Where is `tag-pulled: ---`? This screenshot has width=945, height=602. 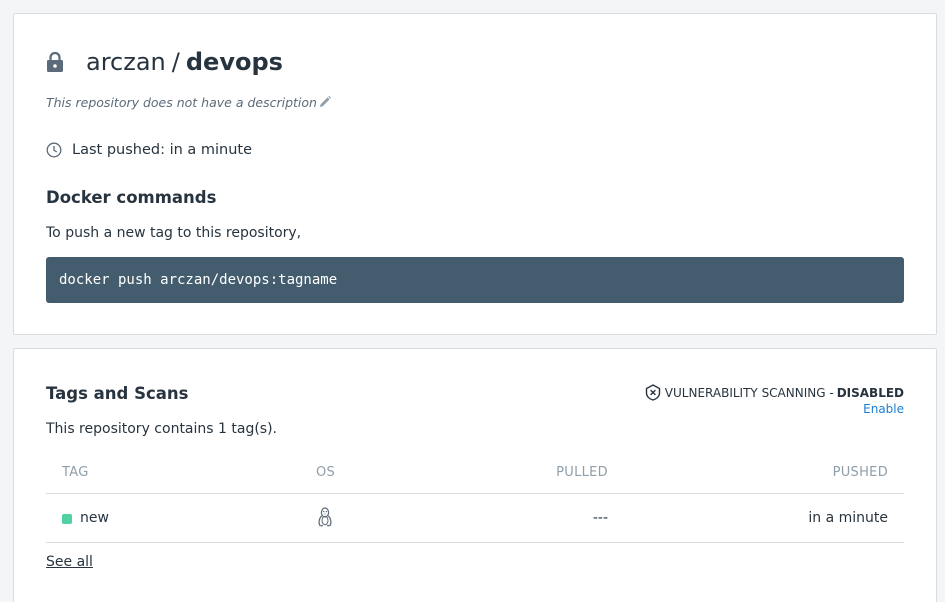
tag-pulled: --- is located at coordinates (600, 518).